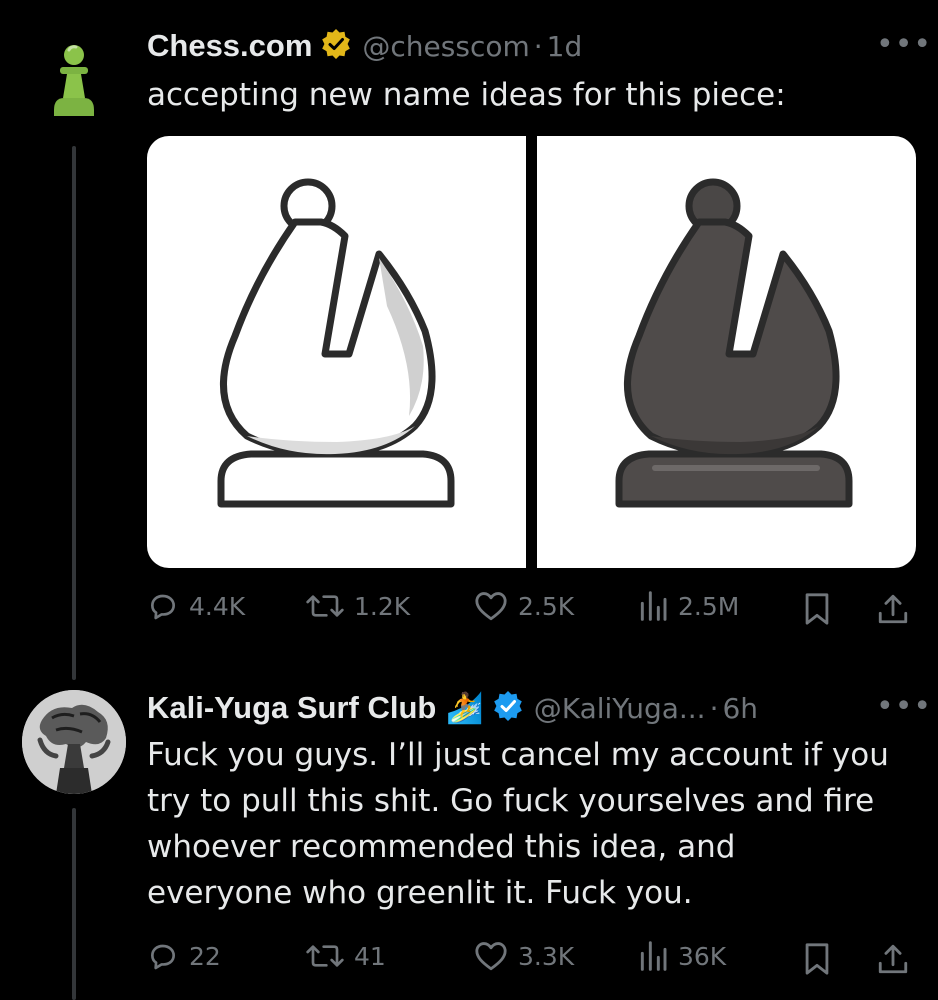 This screenshot has height=1000, width=938. Describe the element at coordinates (740, 708) in the screenshot. I see `timestamp: 6h` at that location.